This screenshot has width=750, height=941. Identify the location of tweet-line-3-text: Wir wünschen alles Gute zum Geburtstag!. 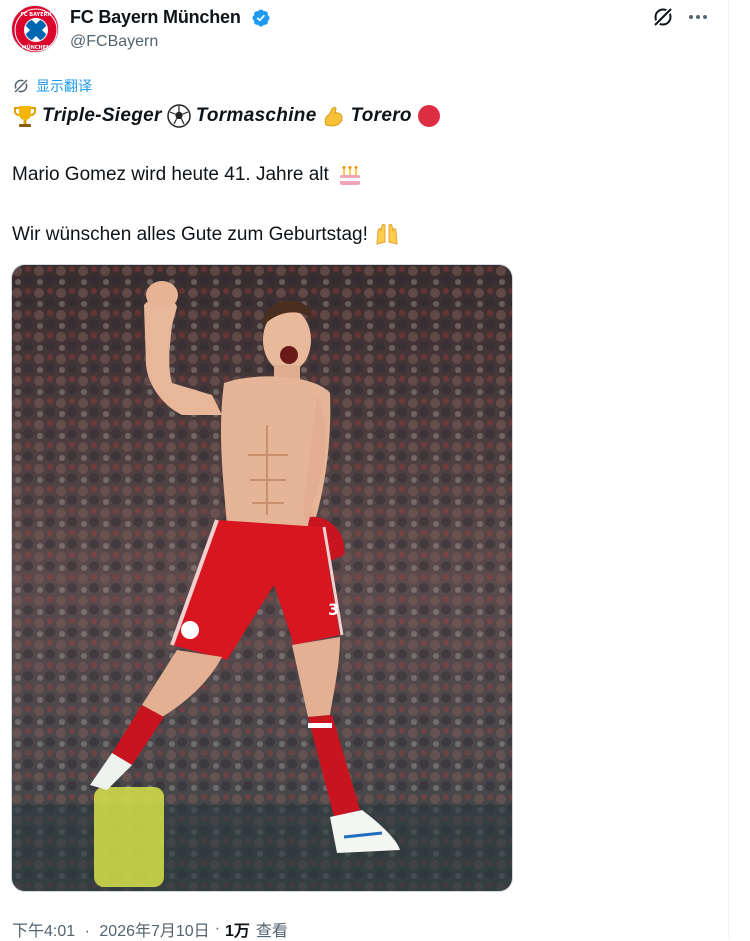
(190, 234).